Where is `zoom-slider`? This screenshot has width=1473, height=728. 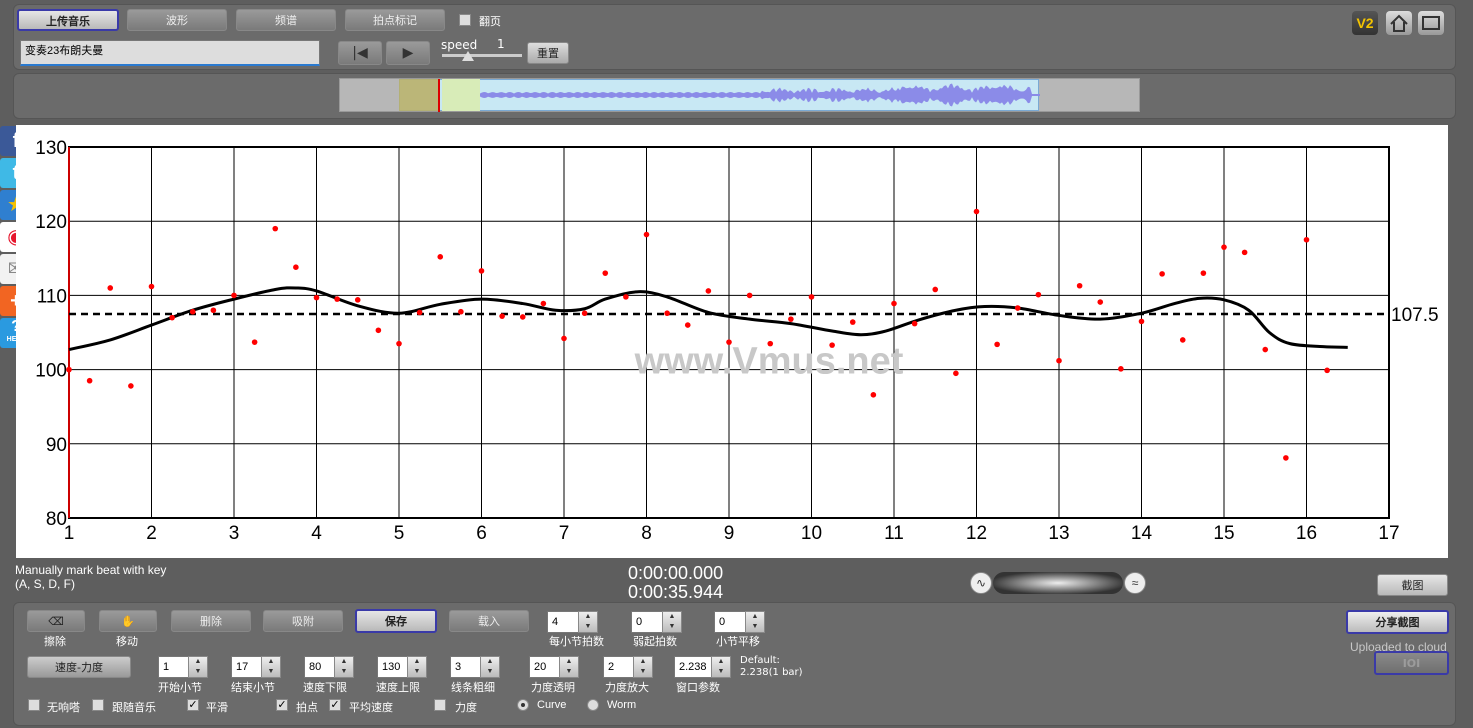
zoom-slider is located at coordinates (1058, 583).